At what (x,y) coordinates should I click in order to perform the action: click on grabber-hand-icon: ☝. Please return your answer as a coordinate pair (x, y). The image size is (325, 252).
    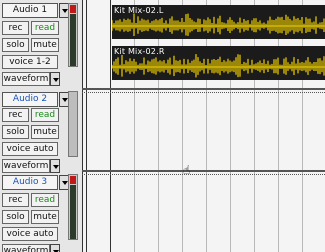
    Looking at the image, I should click on (187, 170).